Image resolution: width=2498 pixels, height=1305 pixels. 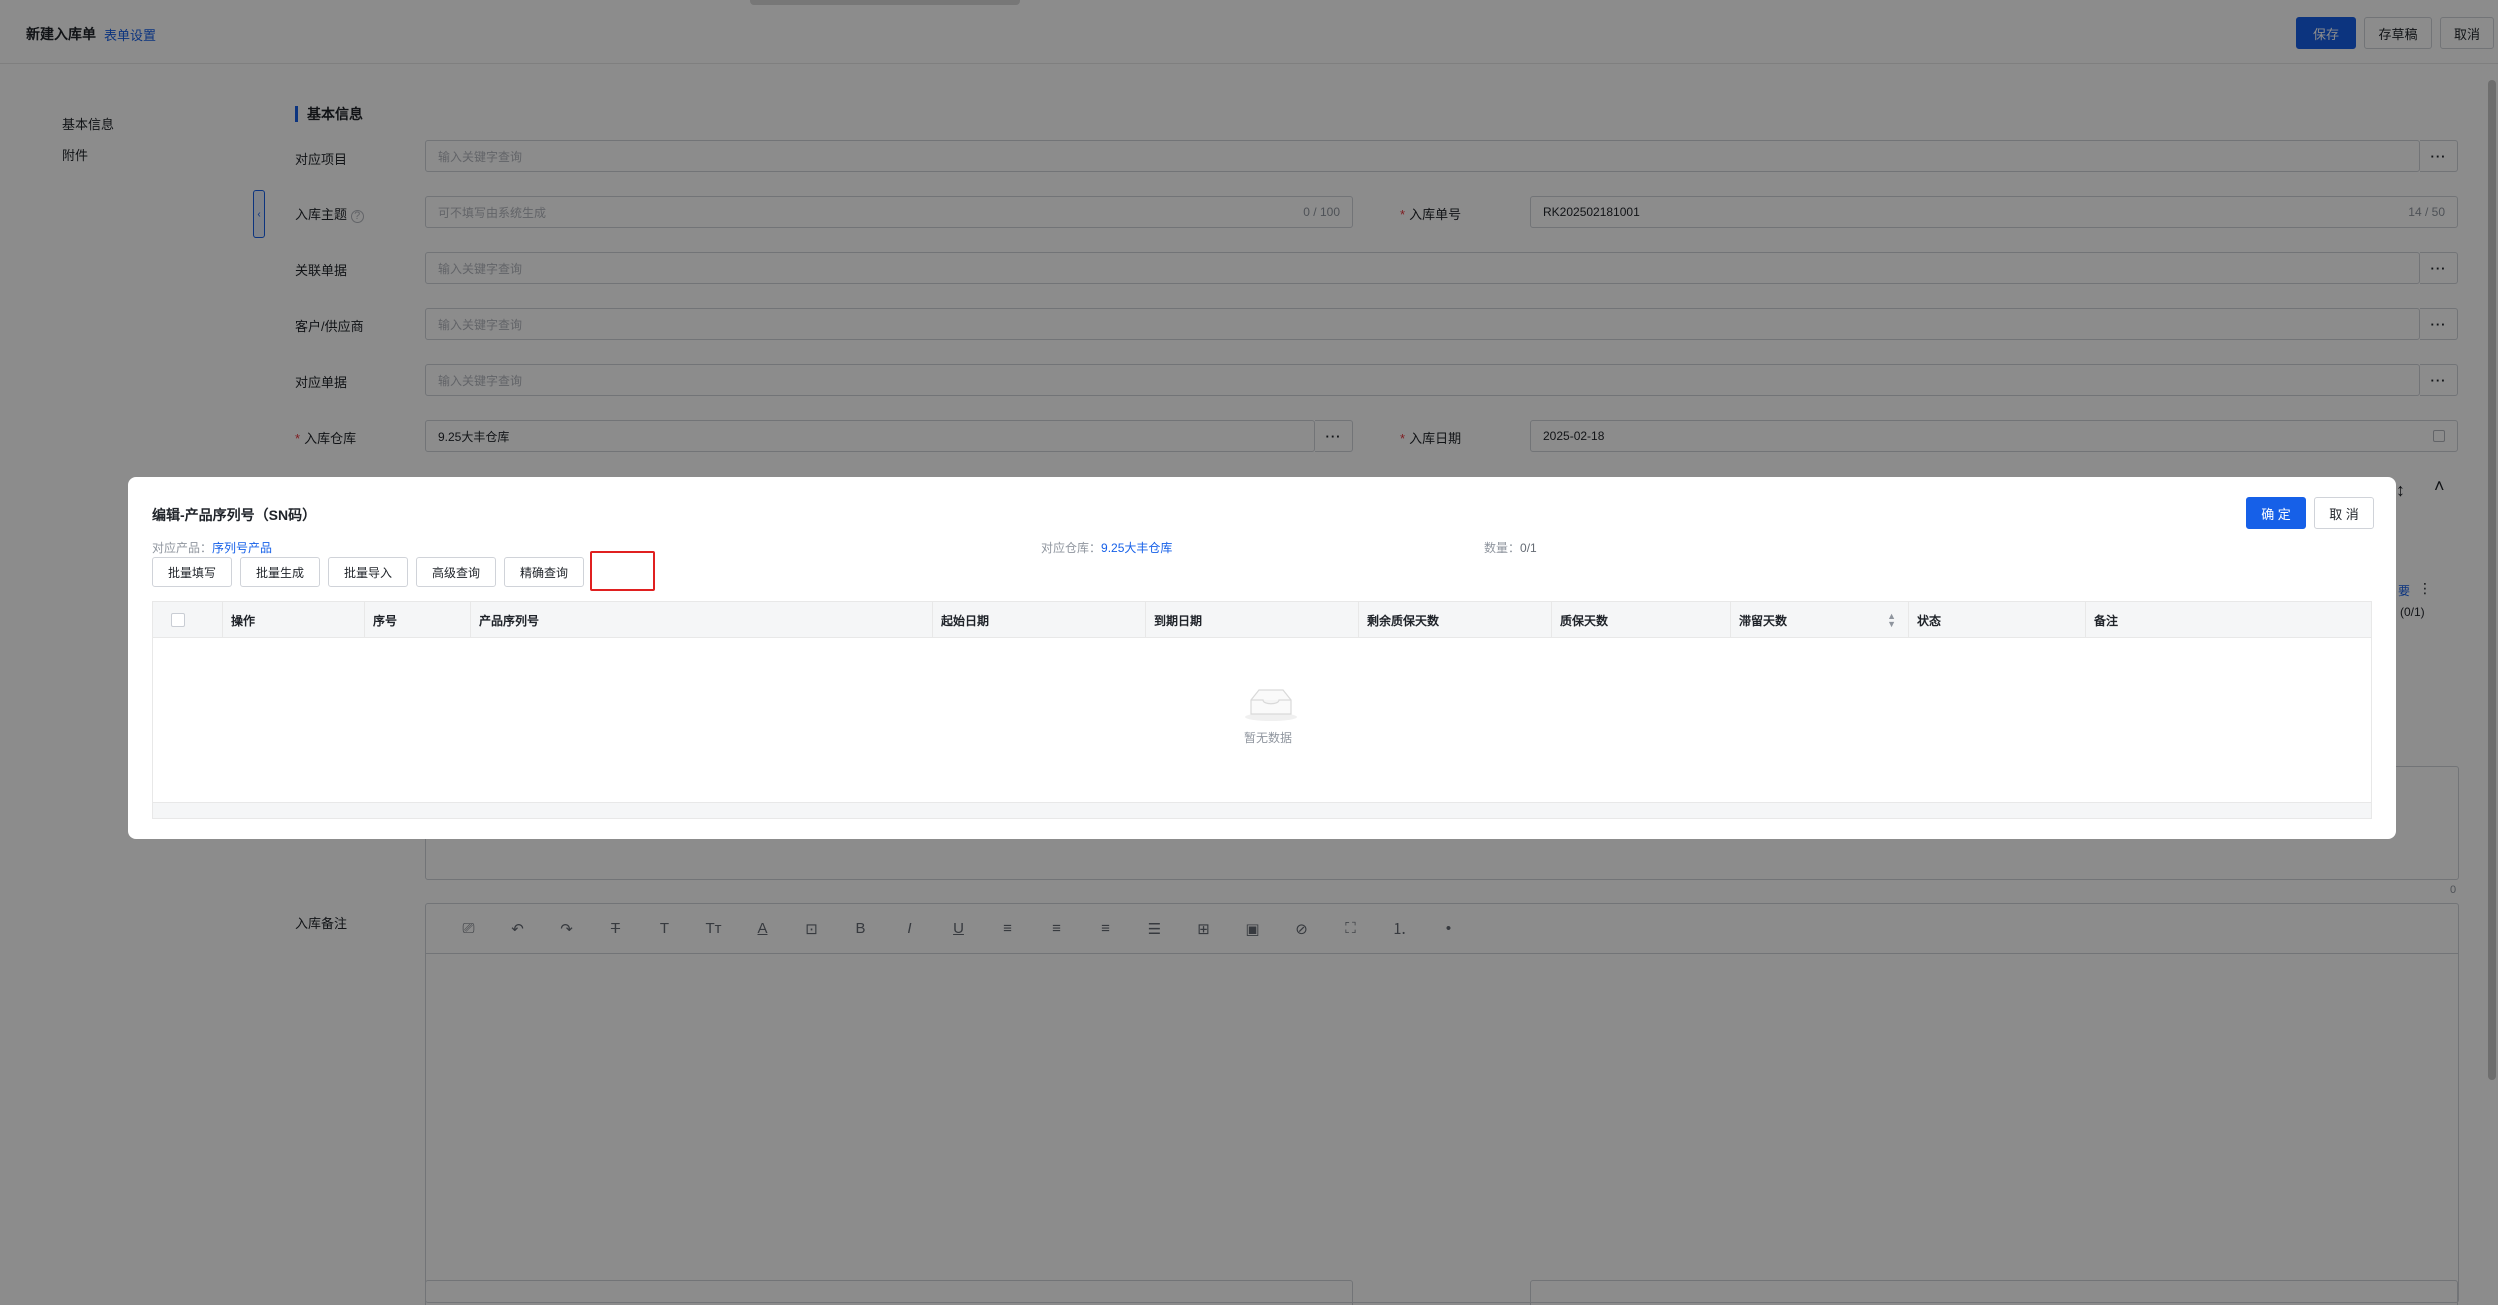 What do you see at coordinates (544, 572) in the screenshot?
I see `exact-search-button: 精确查询` at bounding box center [544, 572].